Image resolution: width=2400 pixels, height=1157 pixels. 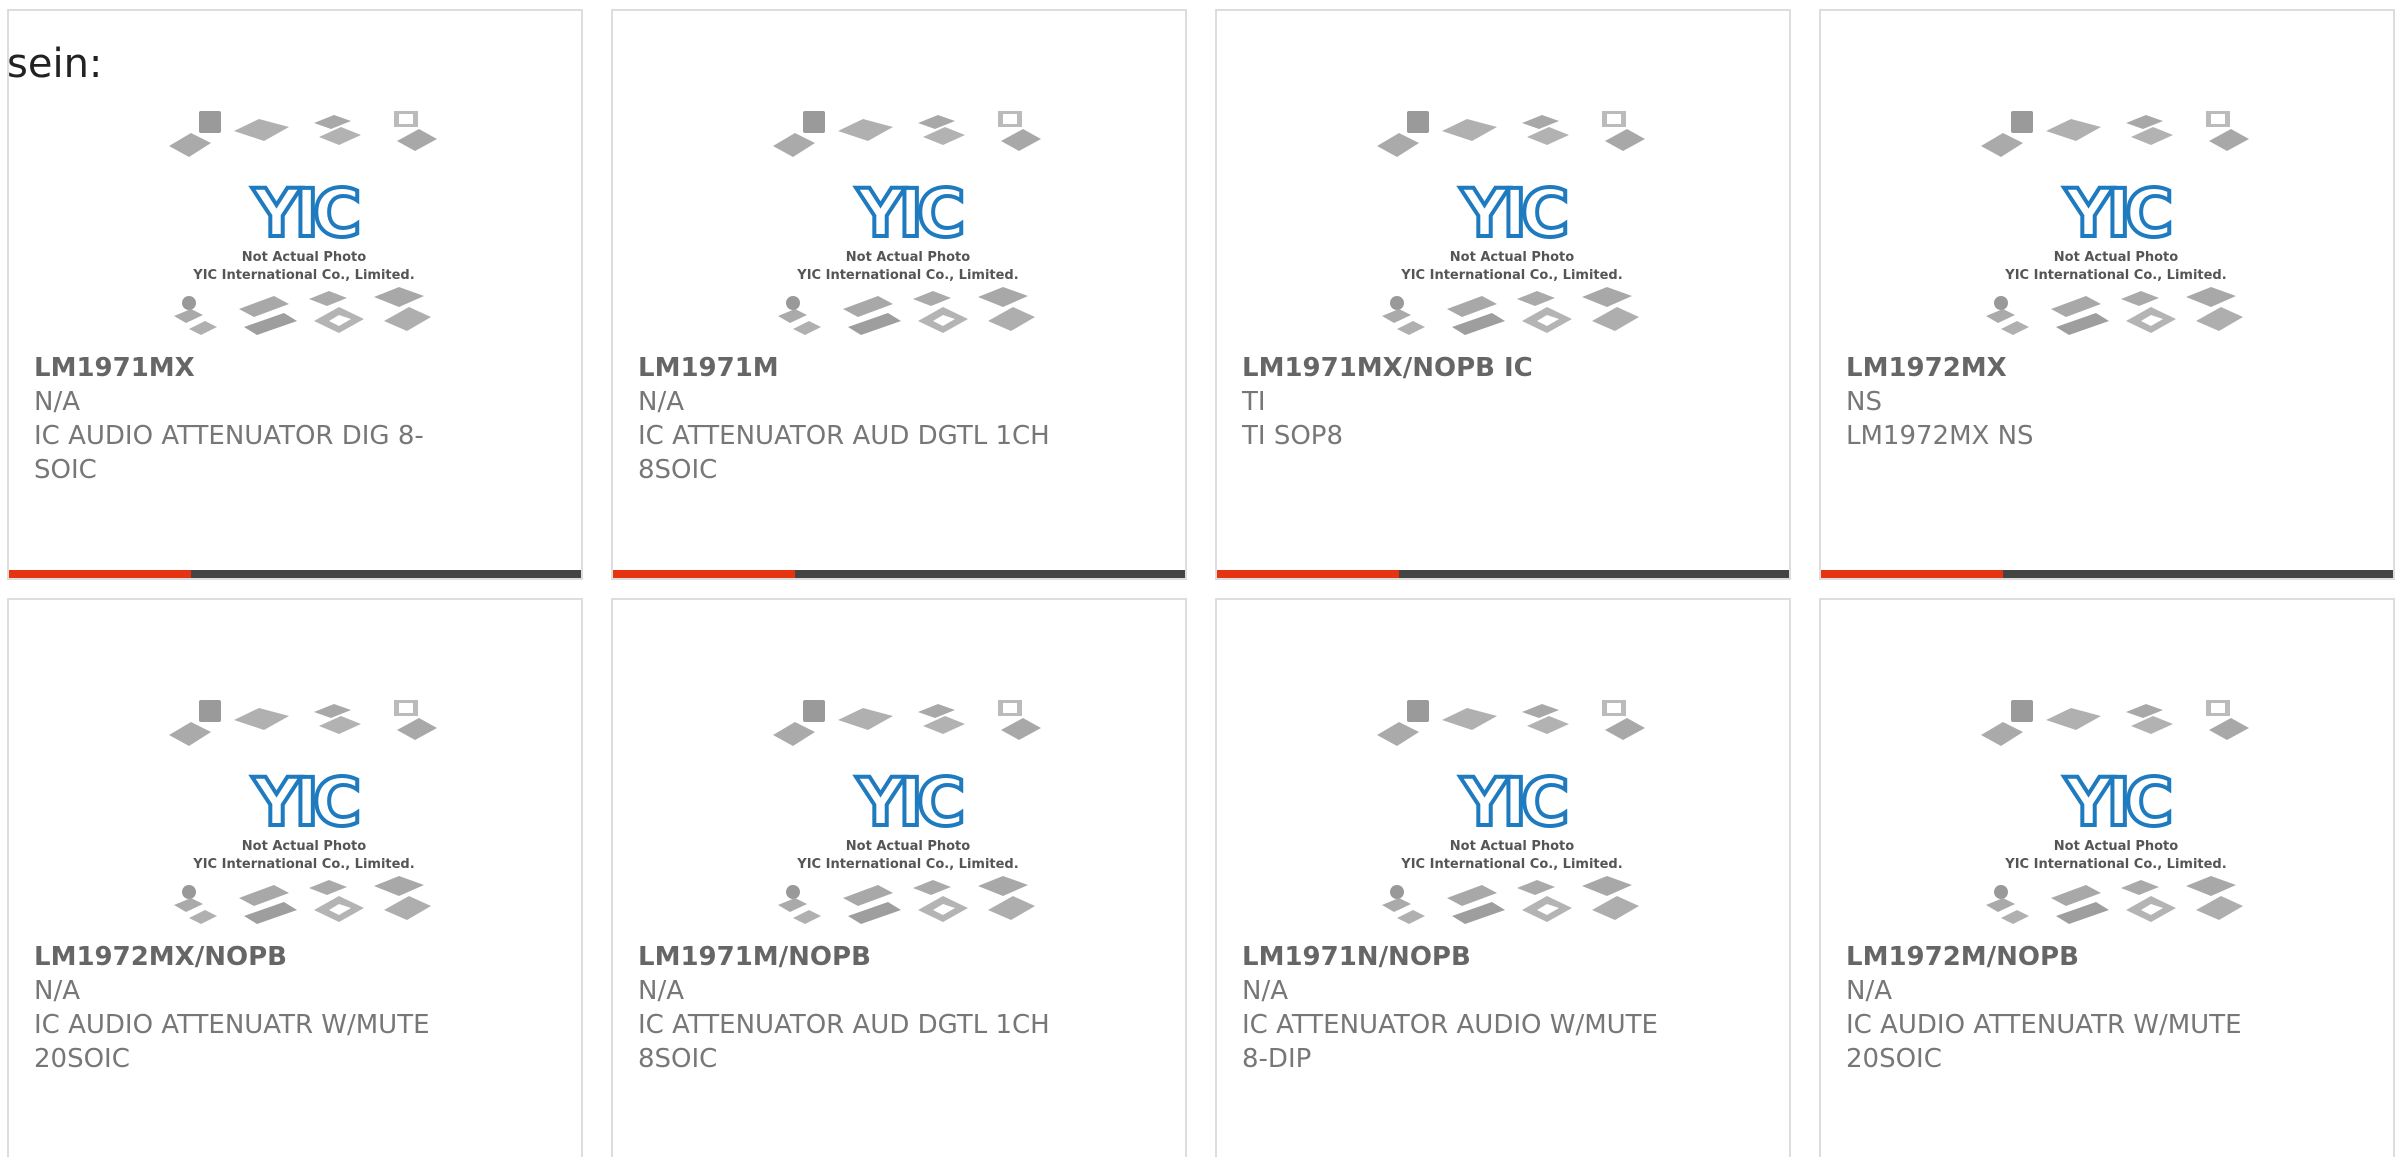 What do you see at coordinates (1462, 957) in the screenshot?
I see `part-number-link: LM1971N/NOPB` at bounding box center [1462, 957].